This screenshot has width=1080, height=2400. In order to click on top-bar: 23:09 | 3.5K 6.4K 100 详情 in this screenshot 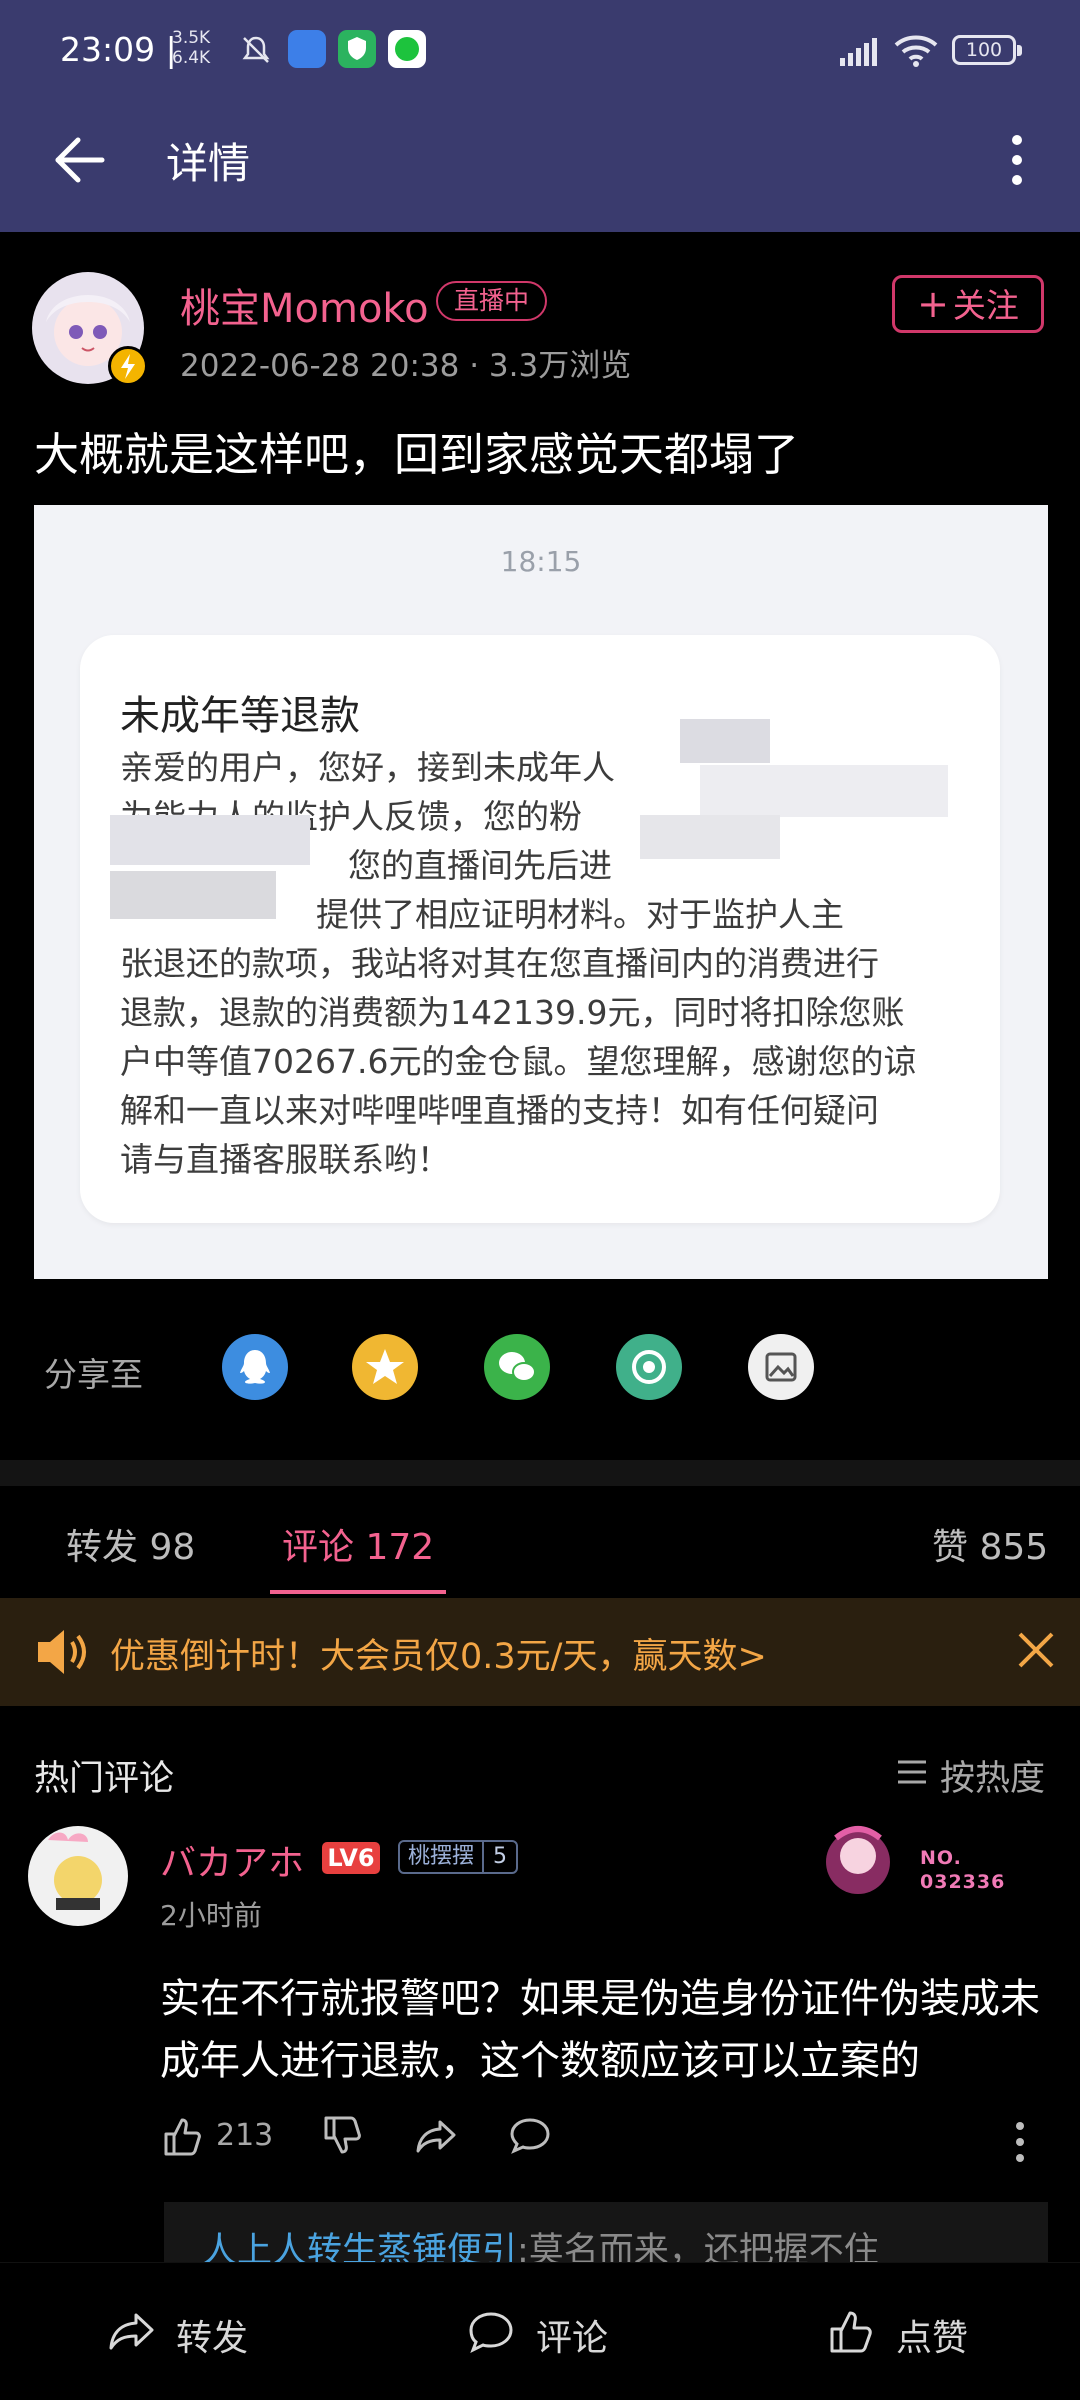, I will do `click(540, 116)`.